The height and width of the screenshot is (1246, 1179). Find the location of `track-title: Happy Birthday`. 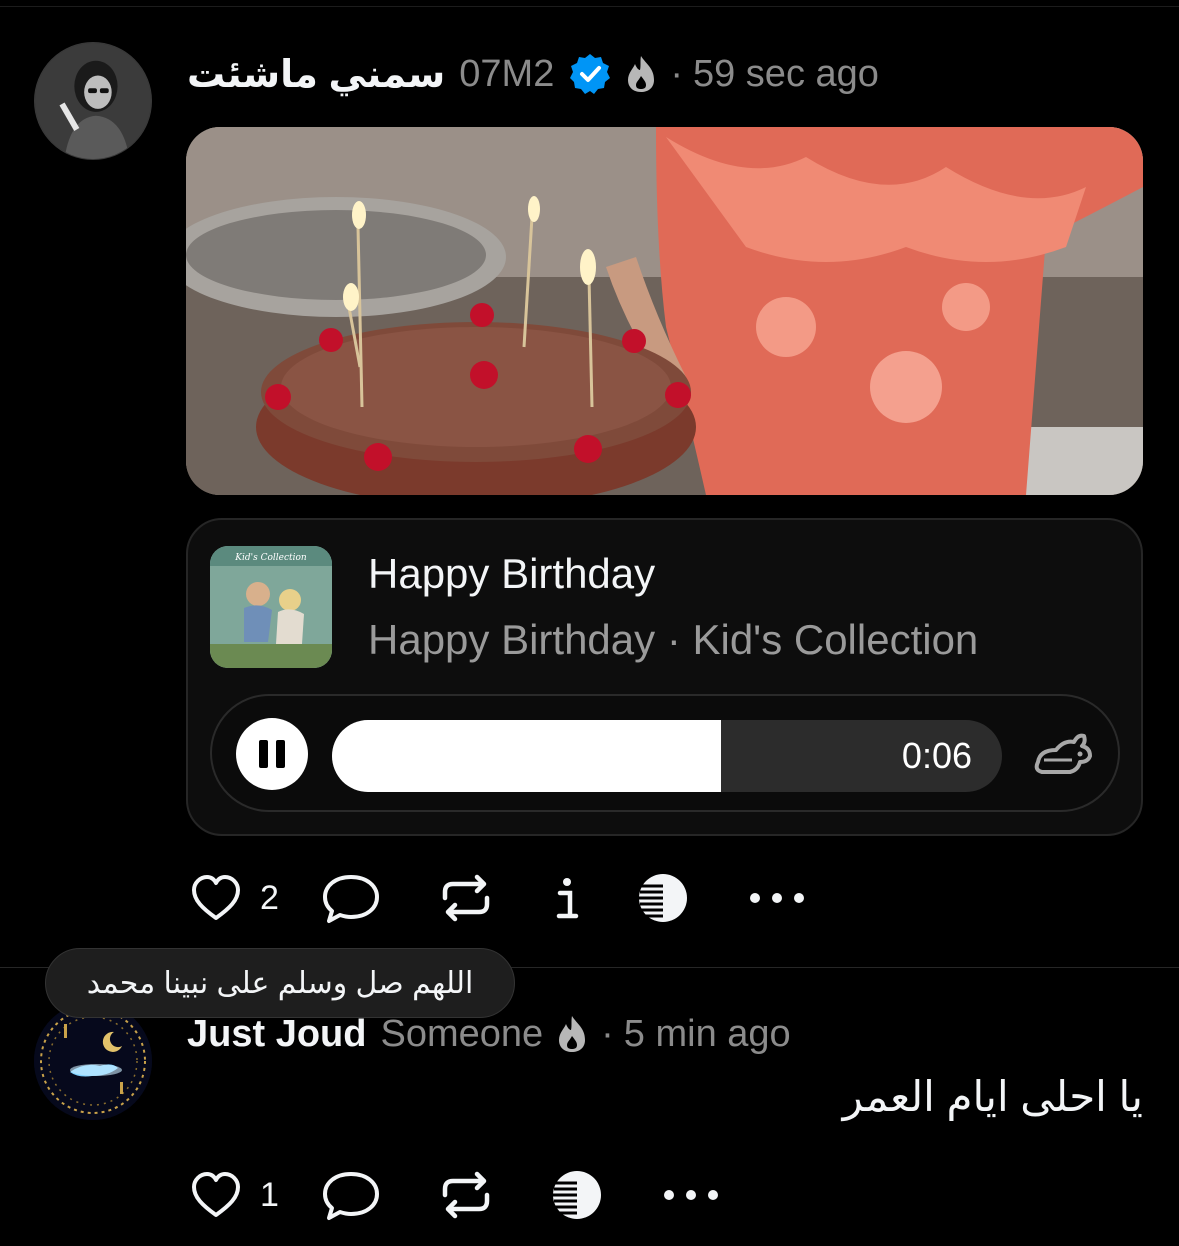

track-title: Happy Birthday is located at coordinates (512, 573).